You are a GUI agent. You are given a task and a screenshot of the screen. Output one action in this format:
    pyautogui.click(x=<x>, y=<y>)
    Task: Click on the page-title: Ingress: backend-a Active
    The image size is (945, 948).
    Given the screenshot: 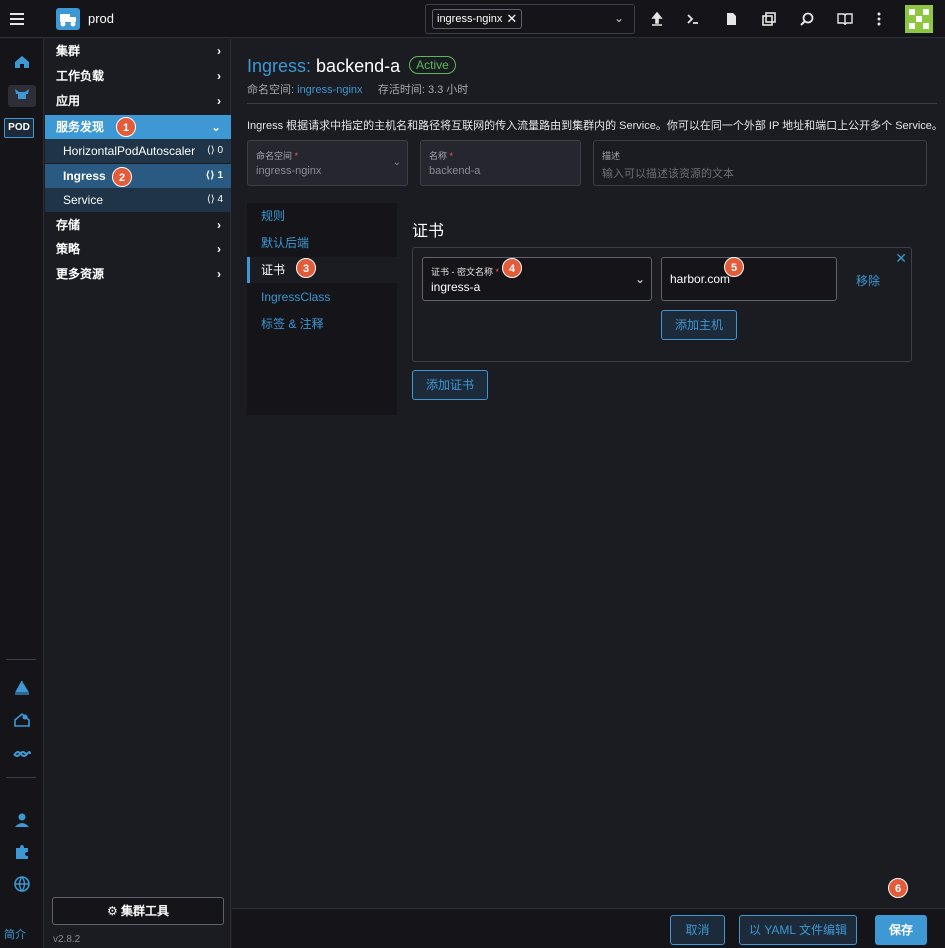 What is the action you would take?
    pyautogui.click(x=351, y=66)
    